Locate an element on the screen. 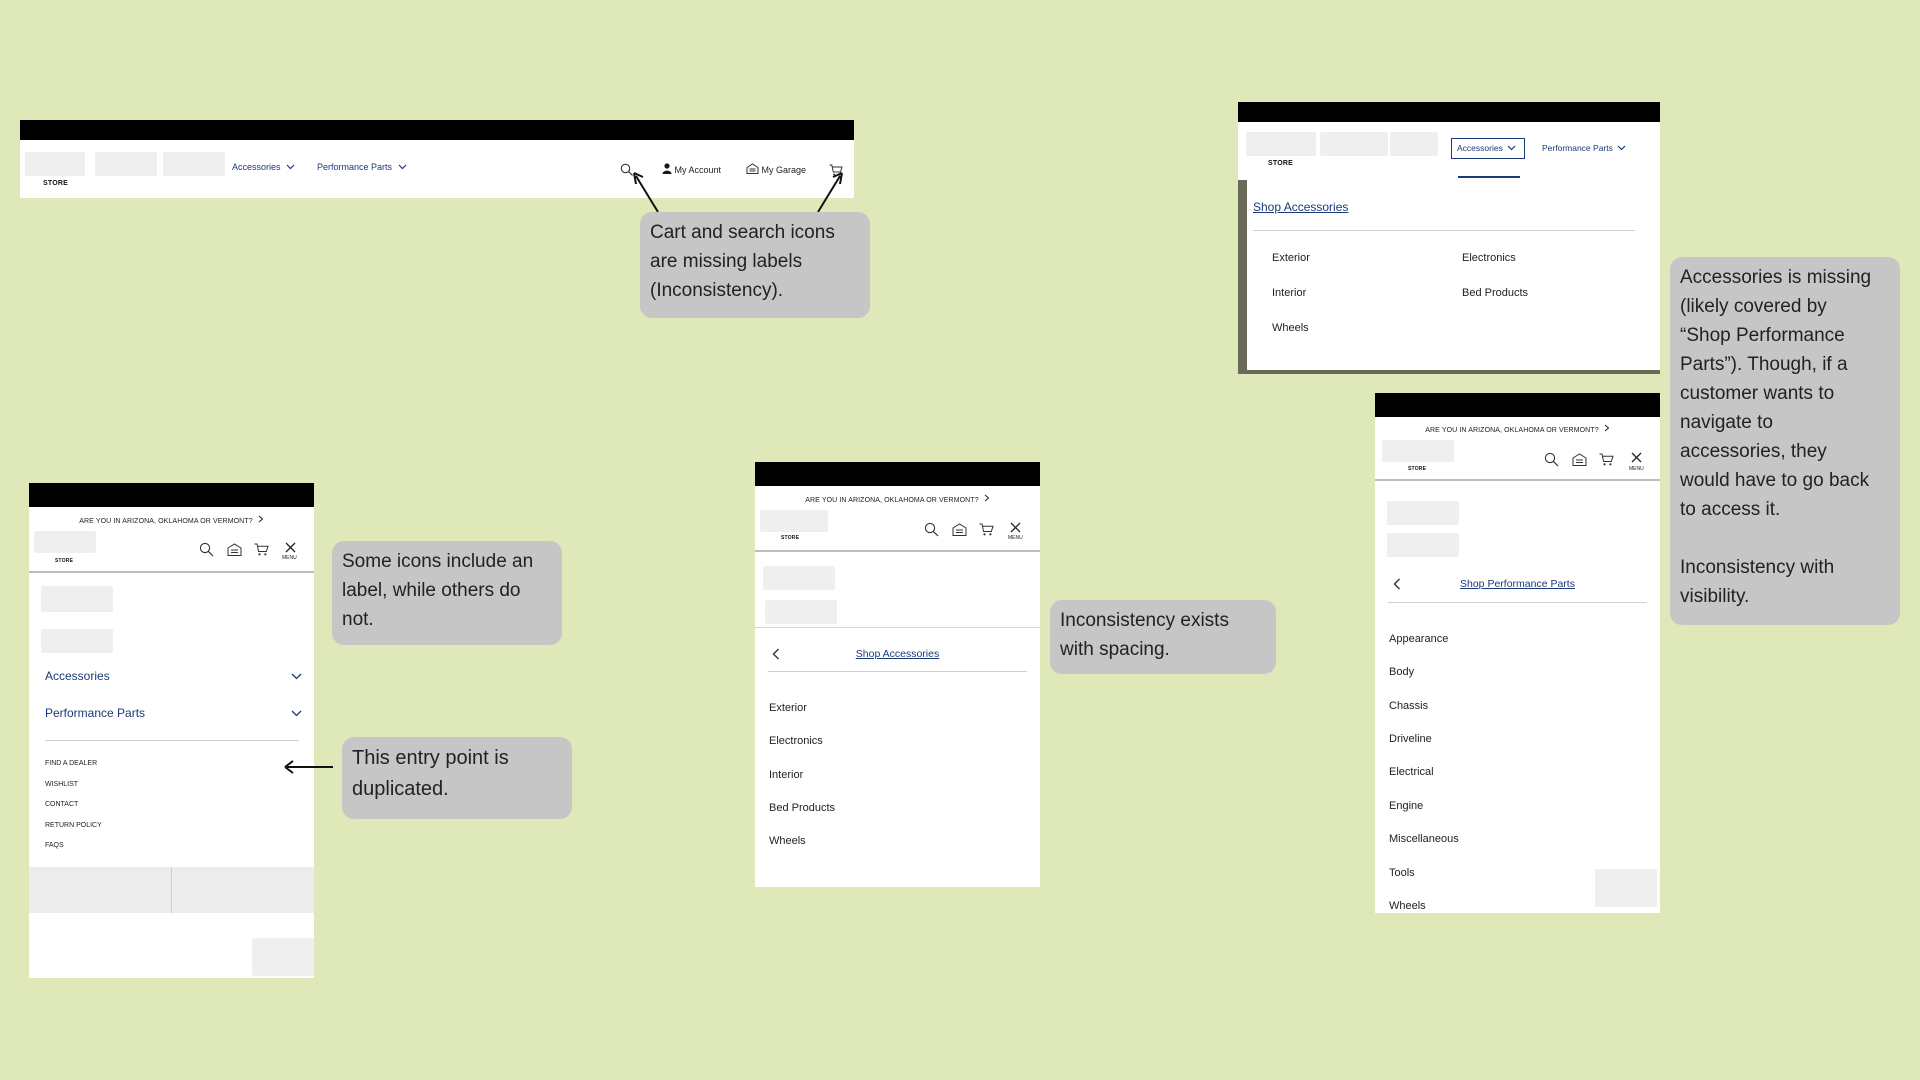  menu-item-driveline: Driveline is located at coordinates (1410, 739).